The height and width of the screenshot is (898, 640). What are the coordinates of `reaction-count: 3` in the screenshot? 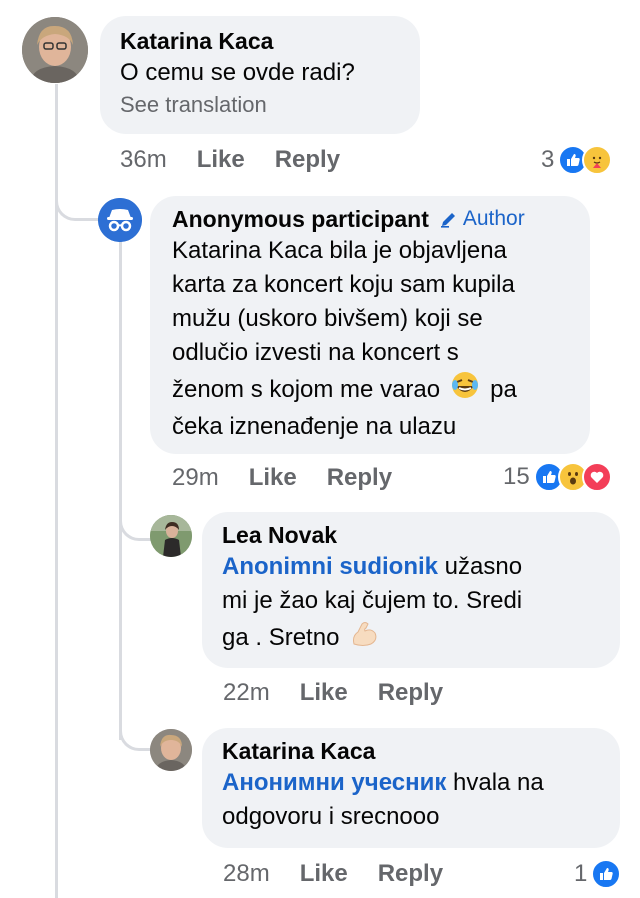 It's located at (548, 159).